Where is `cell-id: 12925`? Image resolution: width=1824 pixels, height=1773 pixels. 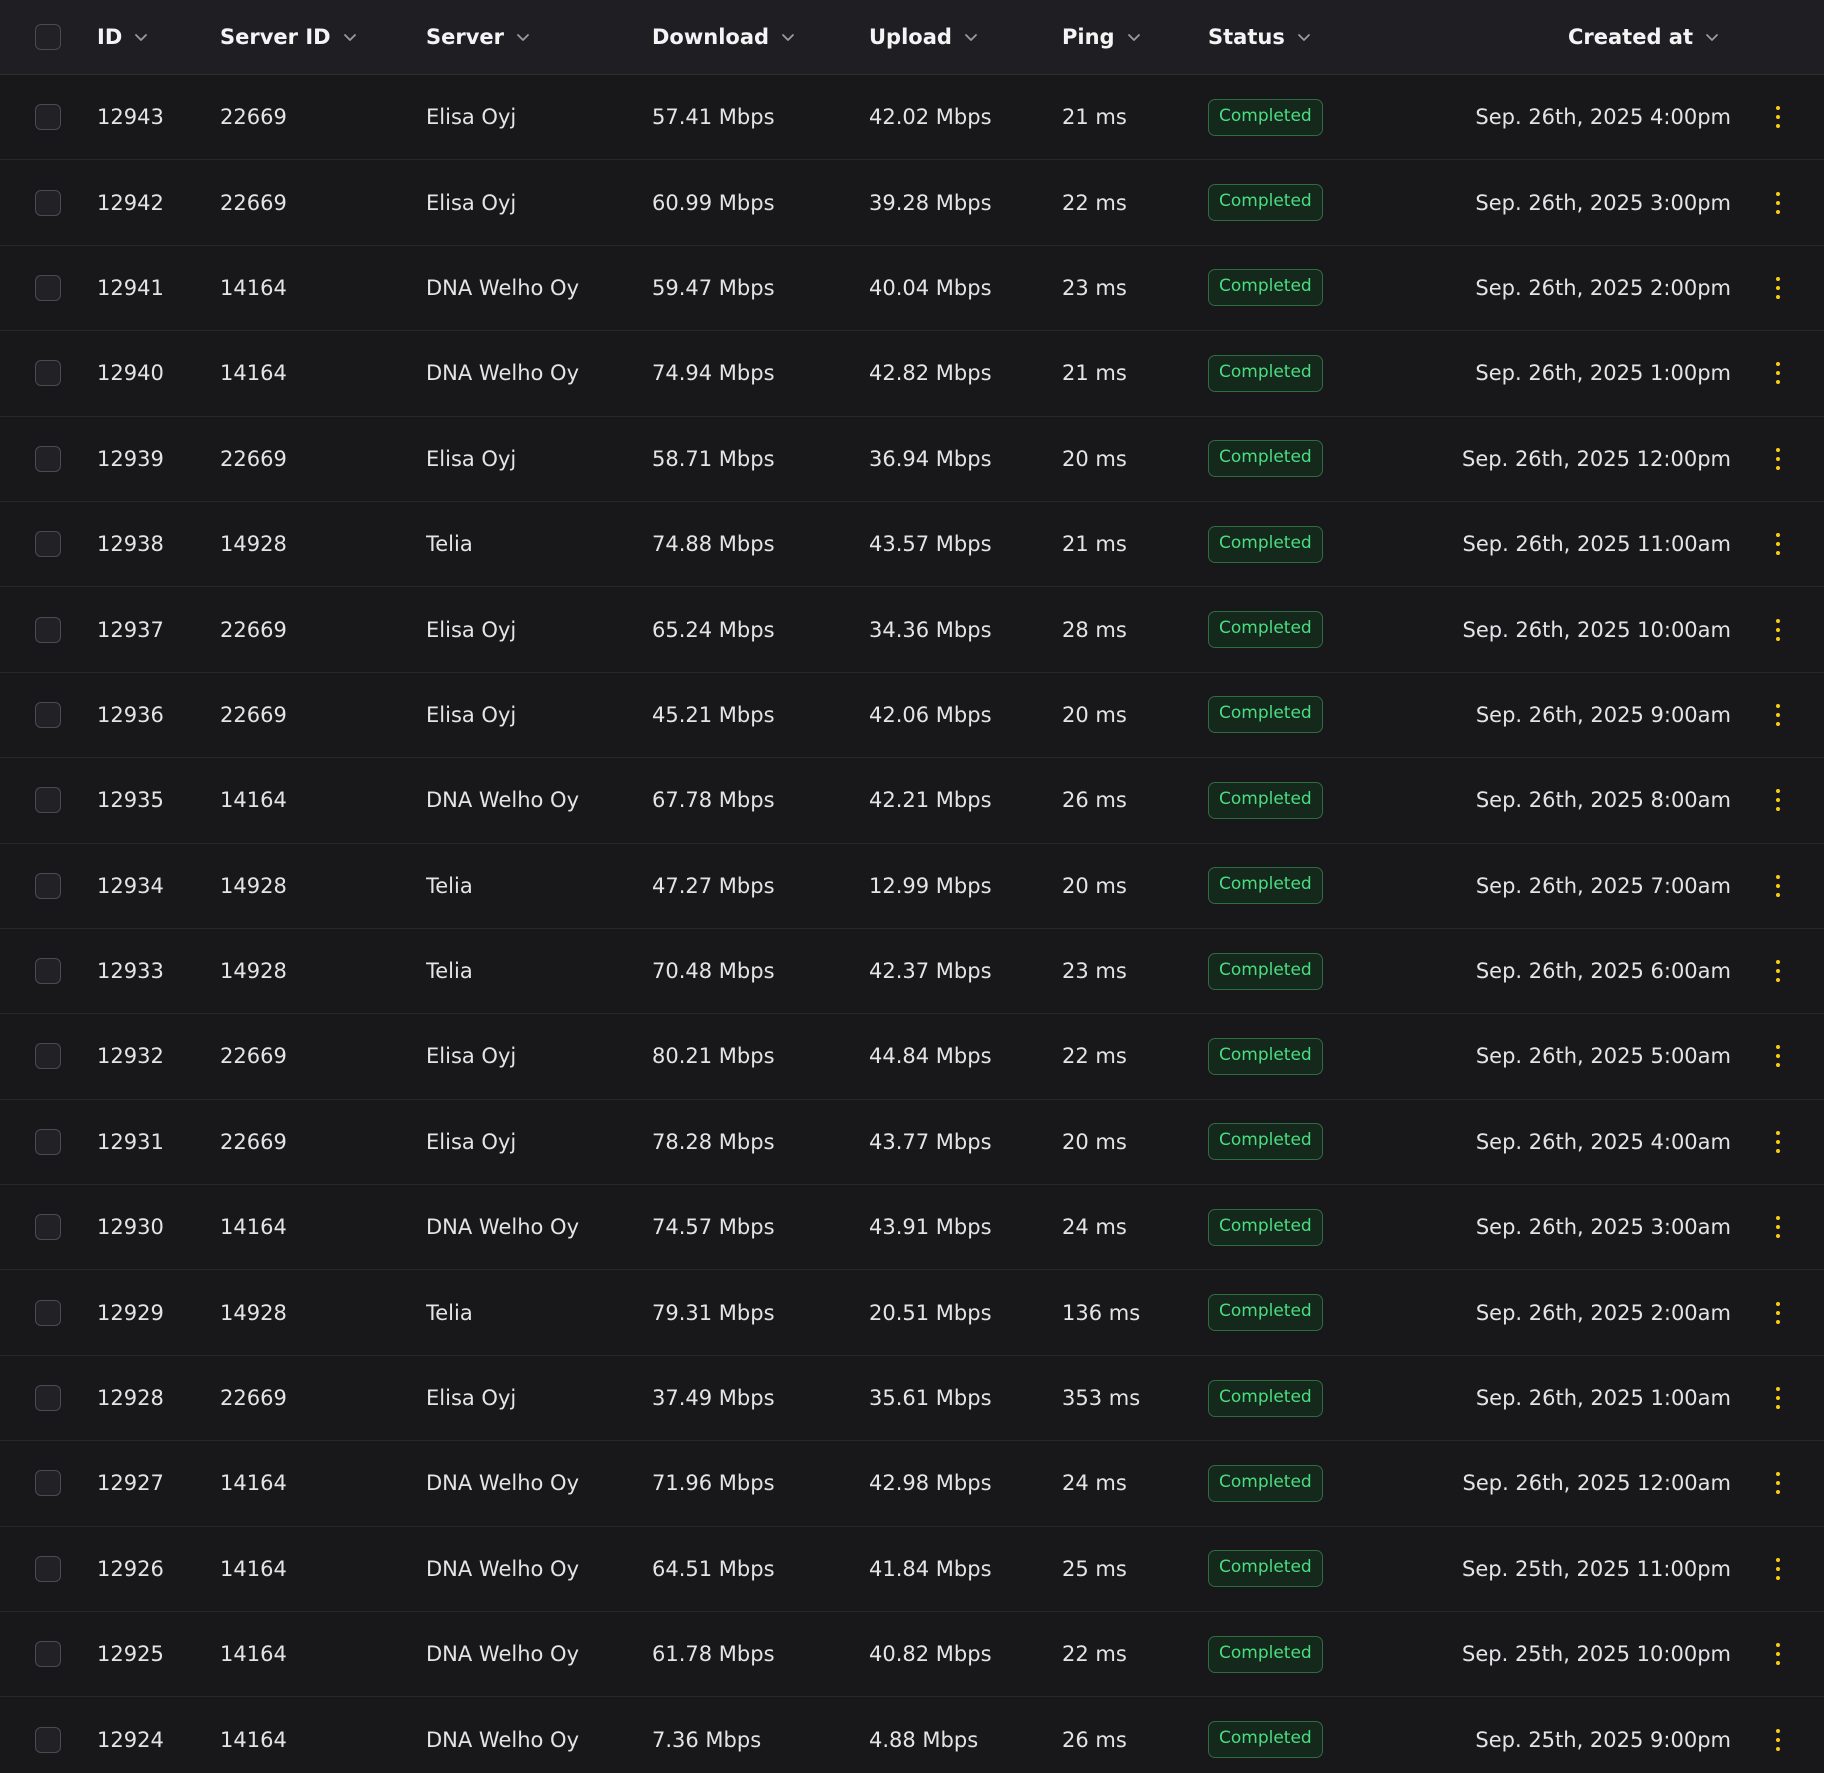 cell-id: 12925 is located at coordinates (130, 1654).